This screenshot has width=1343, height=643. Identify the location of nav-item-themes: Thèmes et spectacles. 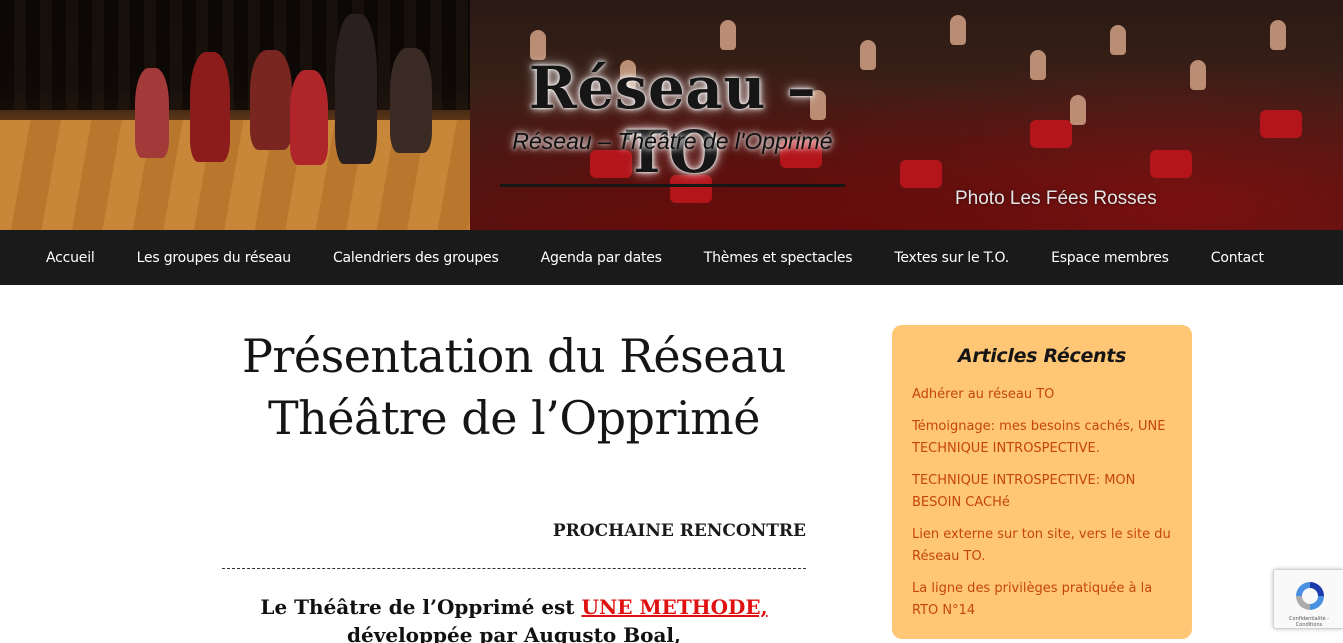
(778, 258).